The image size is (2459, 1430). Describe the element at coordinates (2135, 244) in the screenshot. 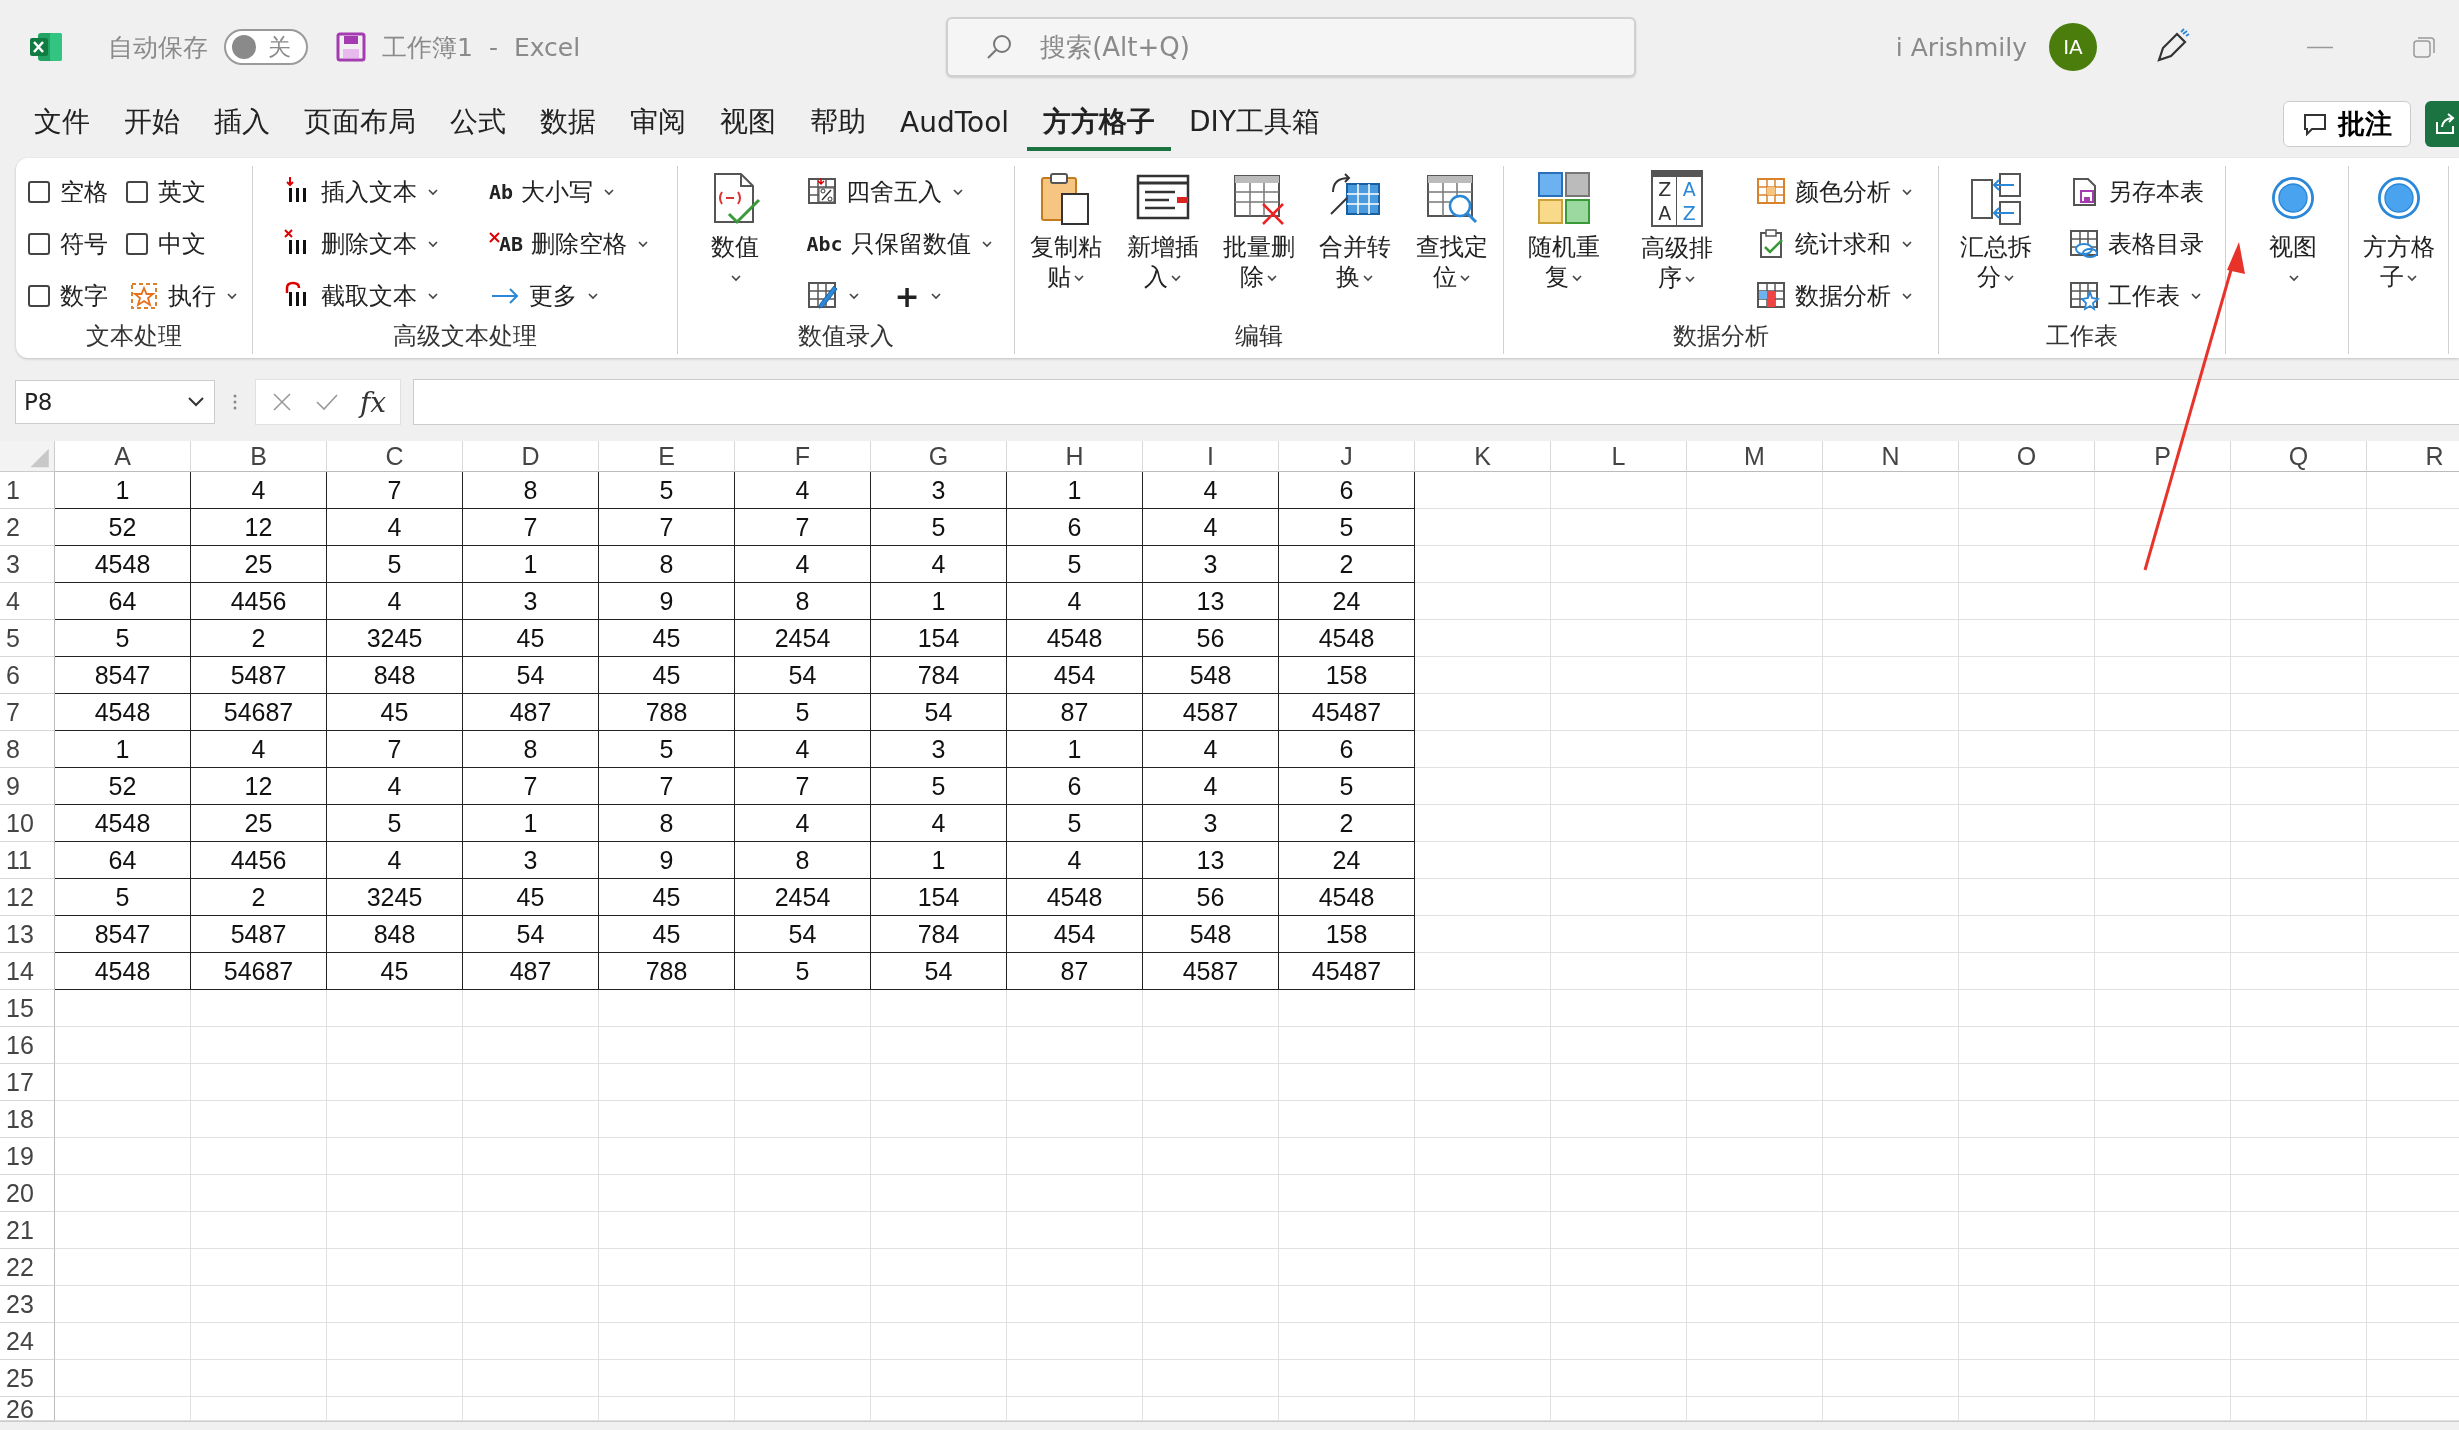

I see `ribbon-button: 表格目录` at that location.